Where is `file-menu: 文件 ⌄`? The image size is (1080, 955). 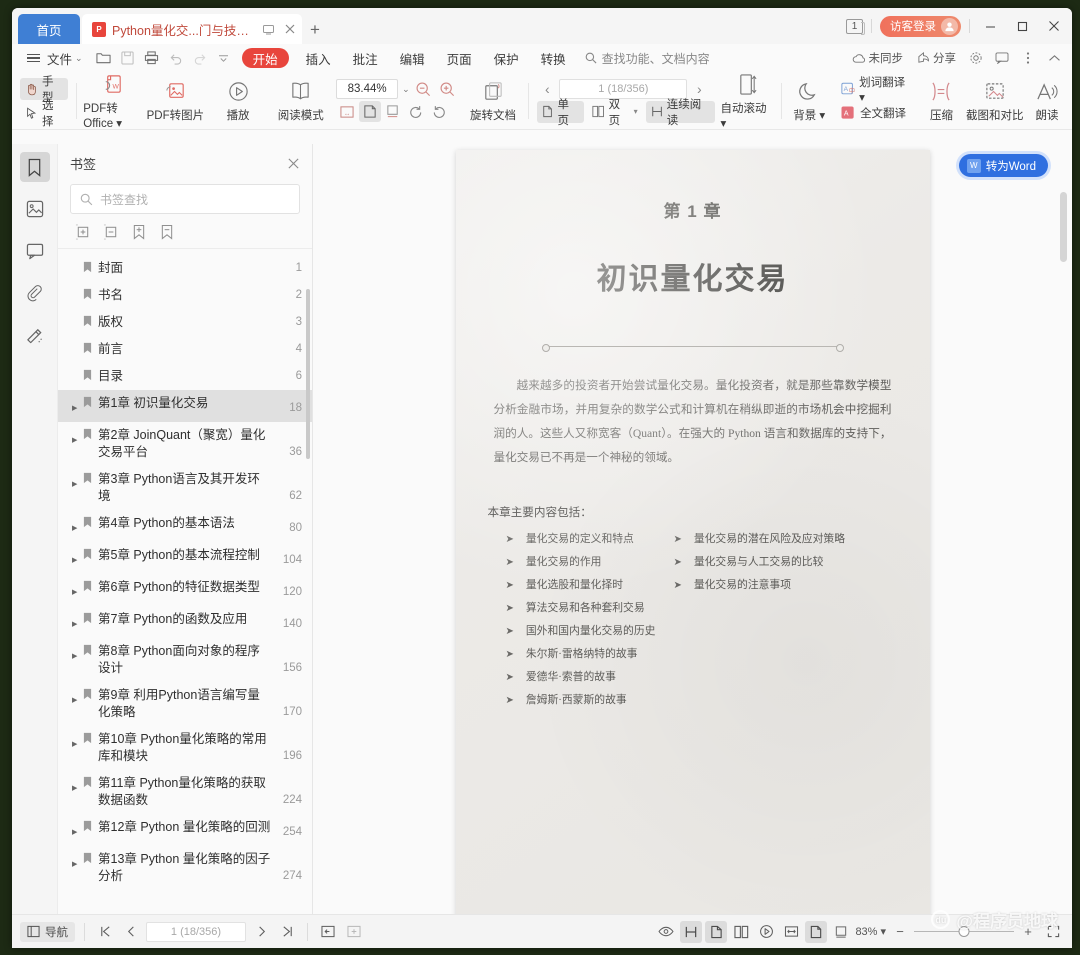 file-menu: 文件 ⌄ is located at coordinates (55, 58).